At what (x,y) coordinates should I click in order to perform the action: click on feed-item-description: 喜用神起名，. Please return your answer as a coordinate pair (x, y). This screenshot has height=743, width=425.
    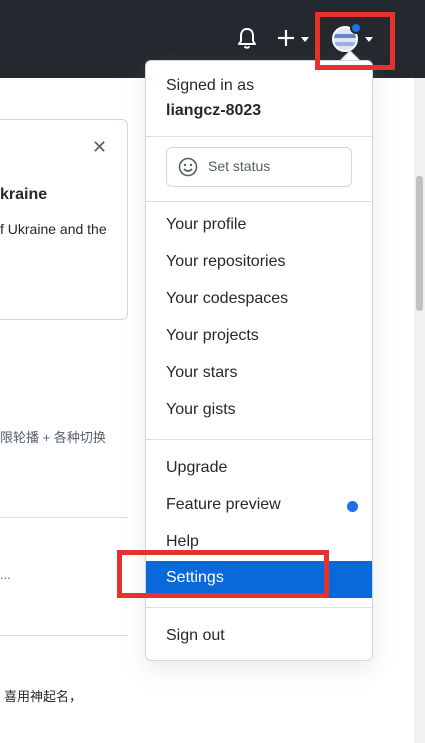
    Looking at the image, I should click on (43, 696).